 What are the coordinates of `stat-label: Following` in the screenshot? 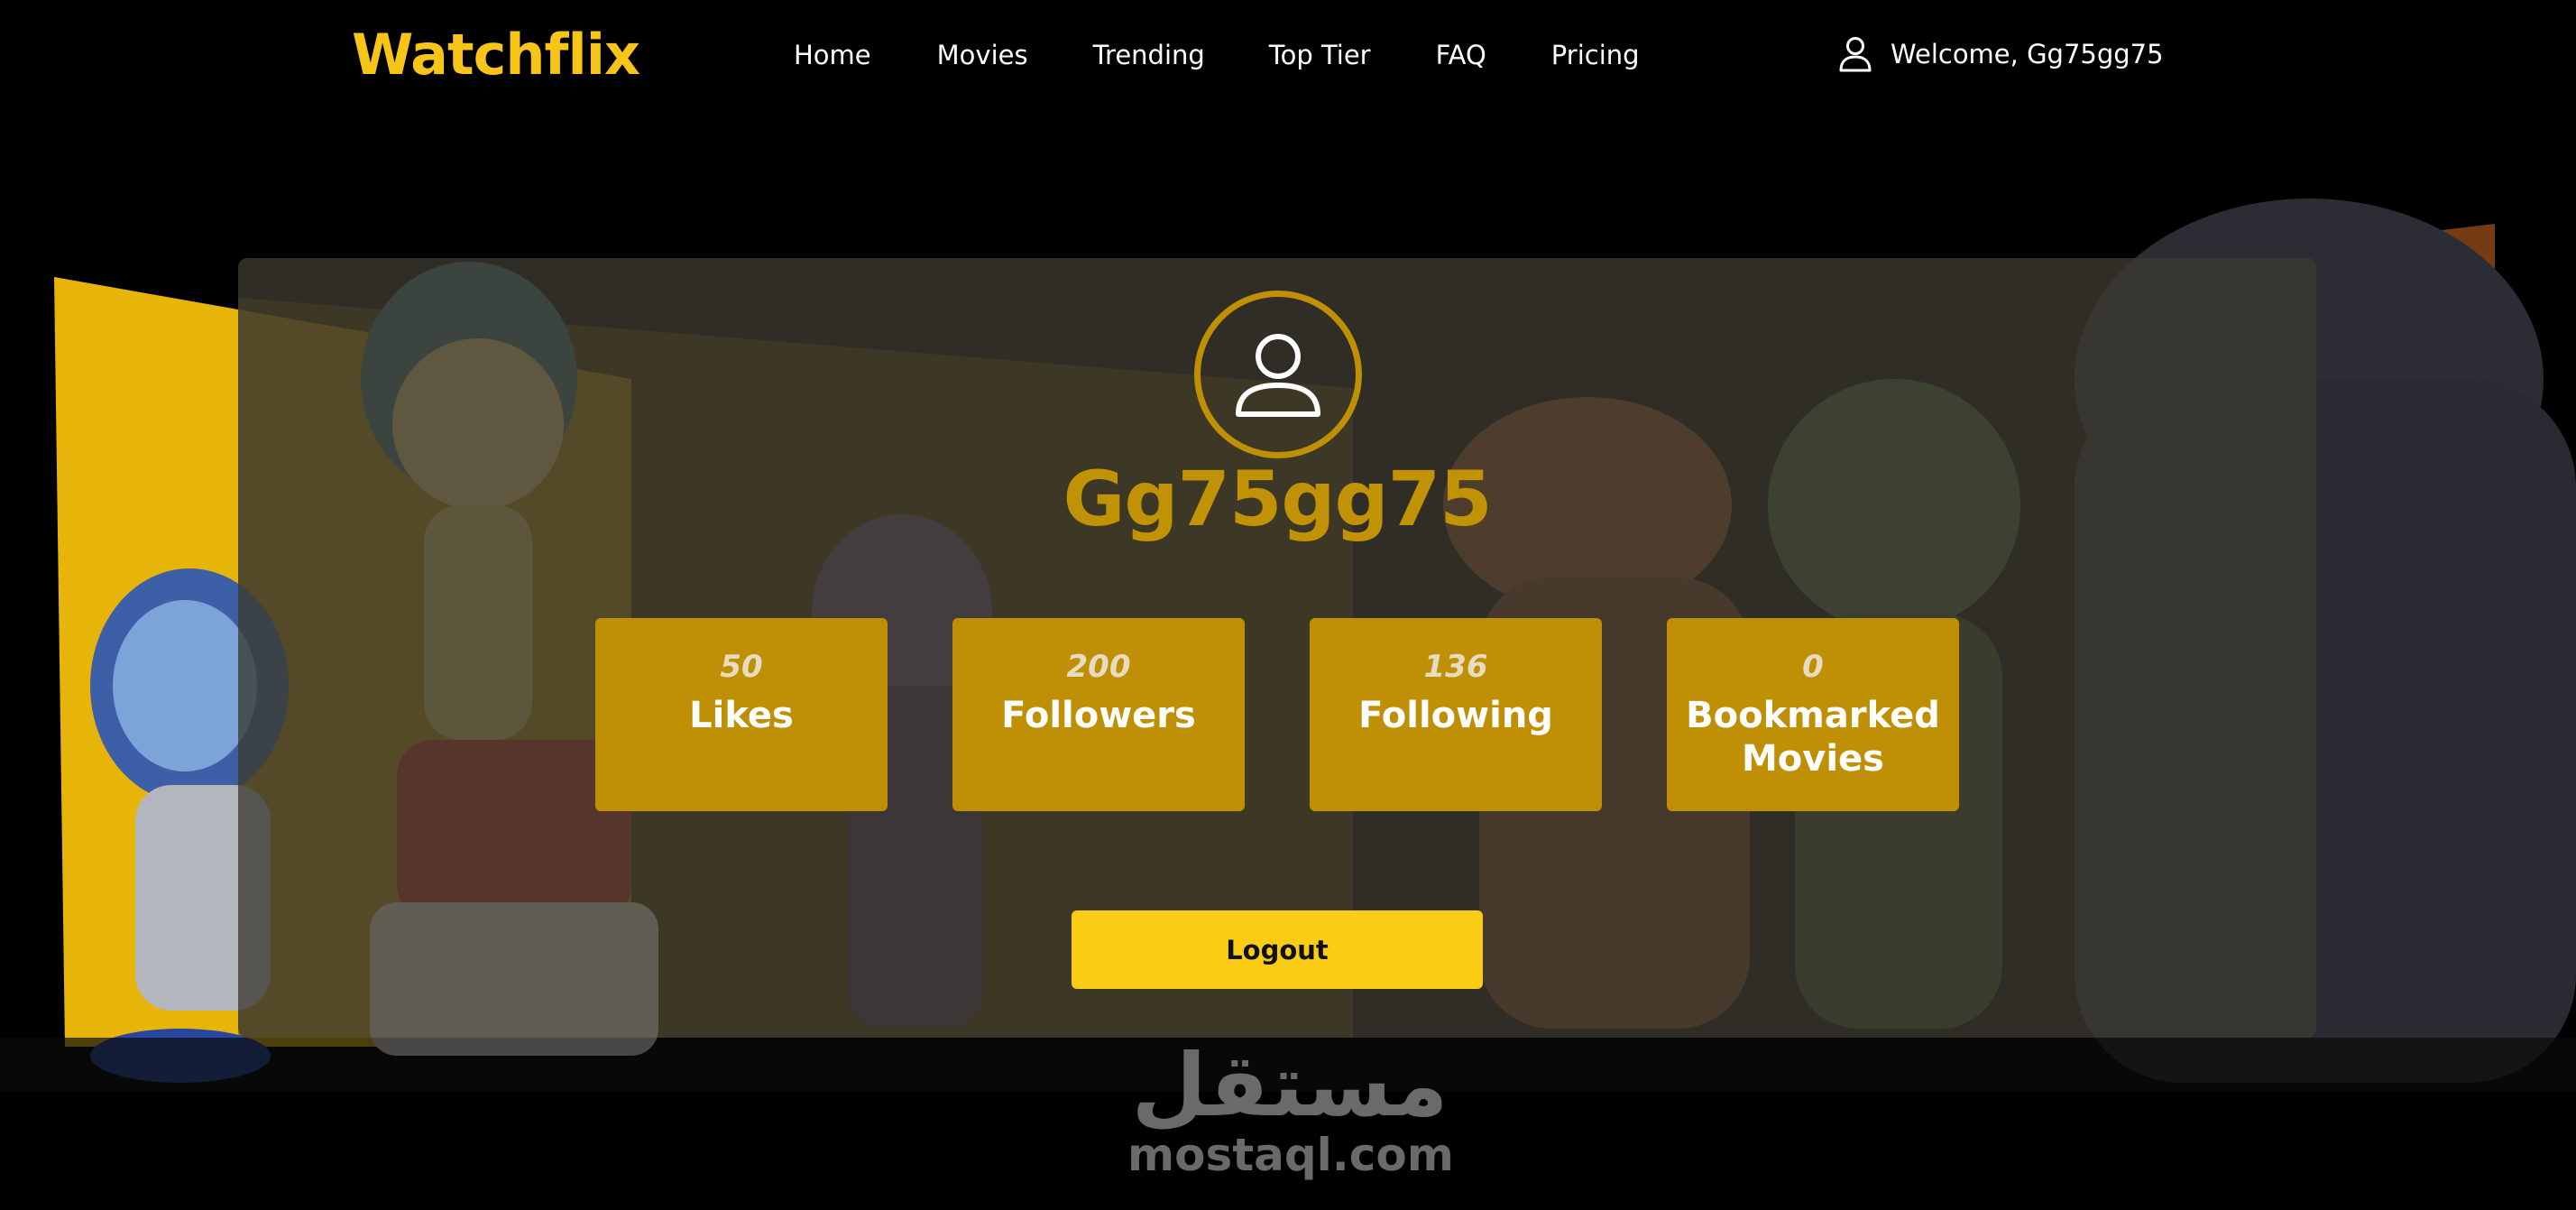 It's located at (1455, 715).